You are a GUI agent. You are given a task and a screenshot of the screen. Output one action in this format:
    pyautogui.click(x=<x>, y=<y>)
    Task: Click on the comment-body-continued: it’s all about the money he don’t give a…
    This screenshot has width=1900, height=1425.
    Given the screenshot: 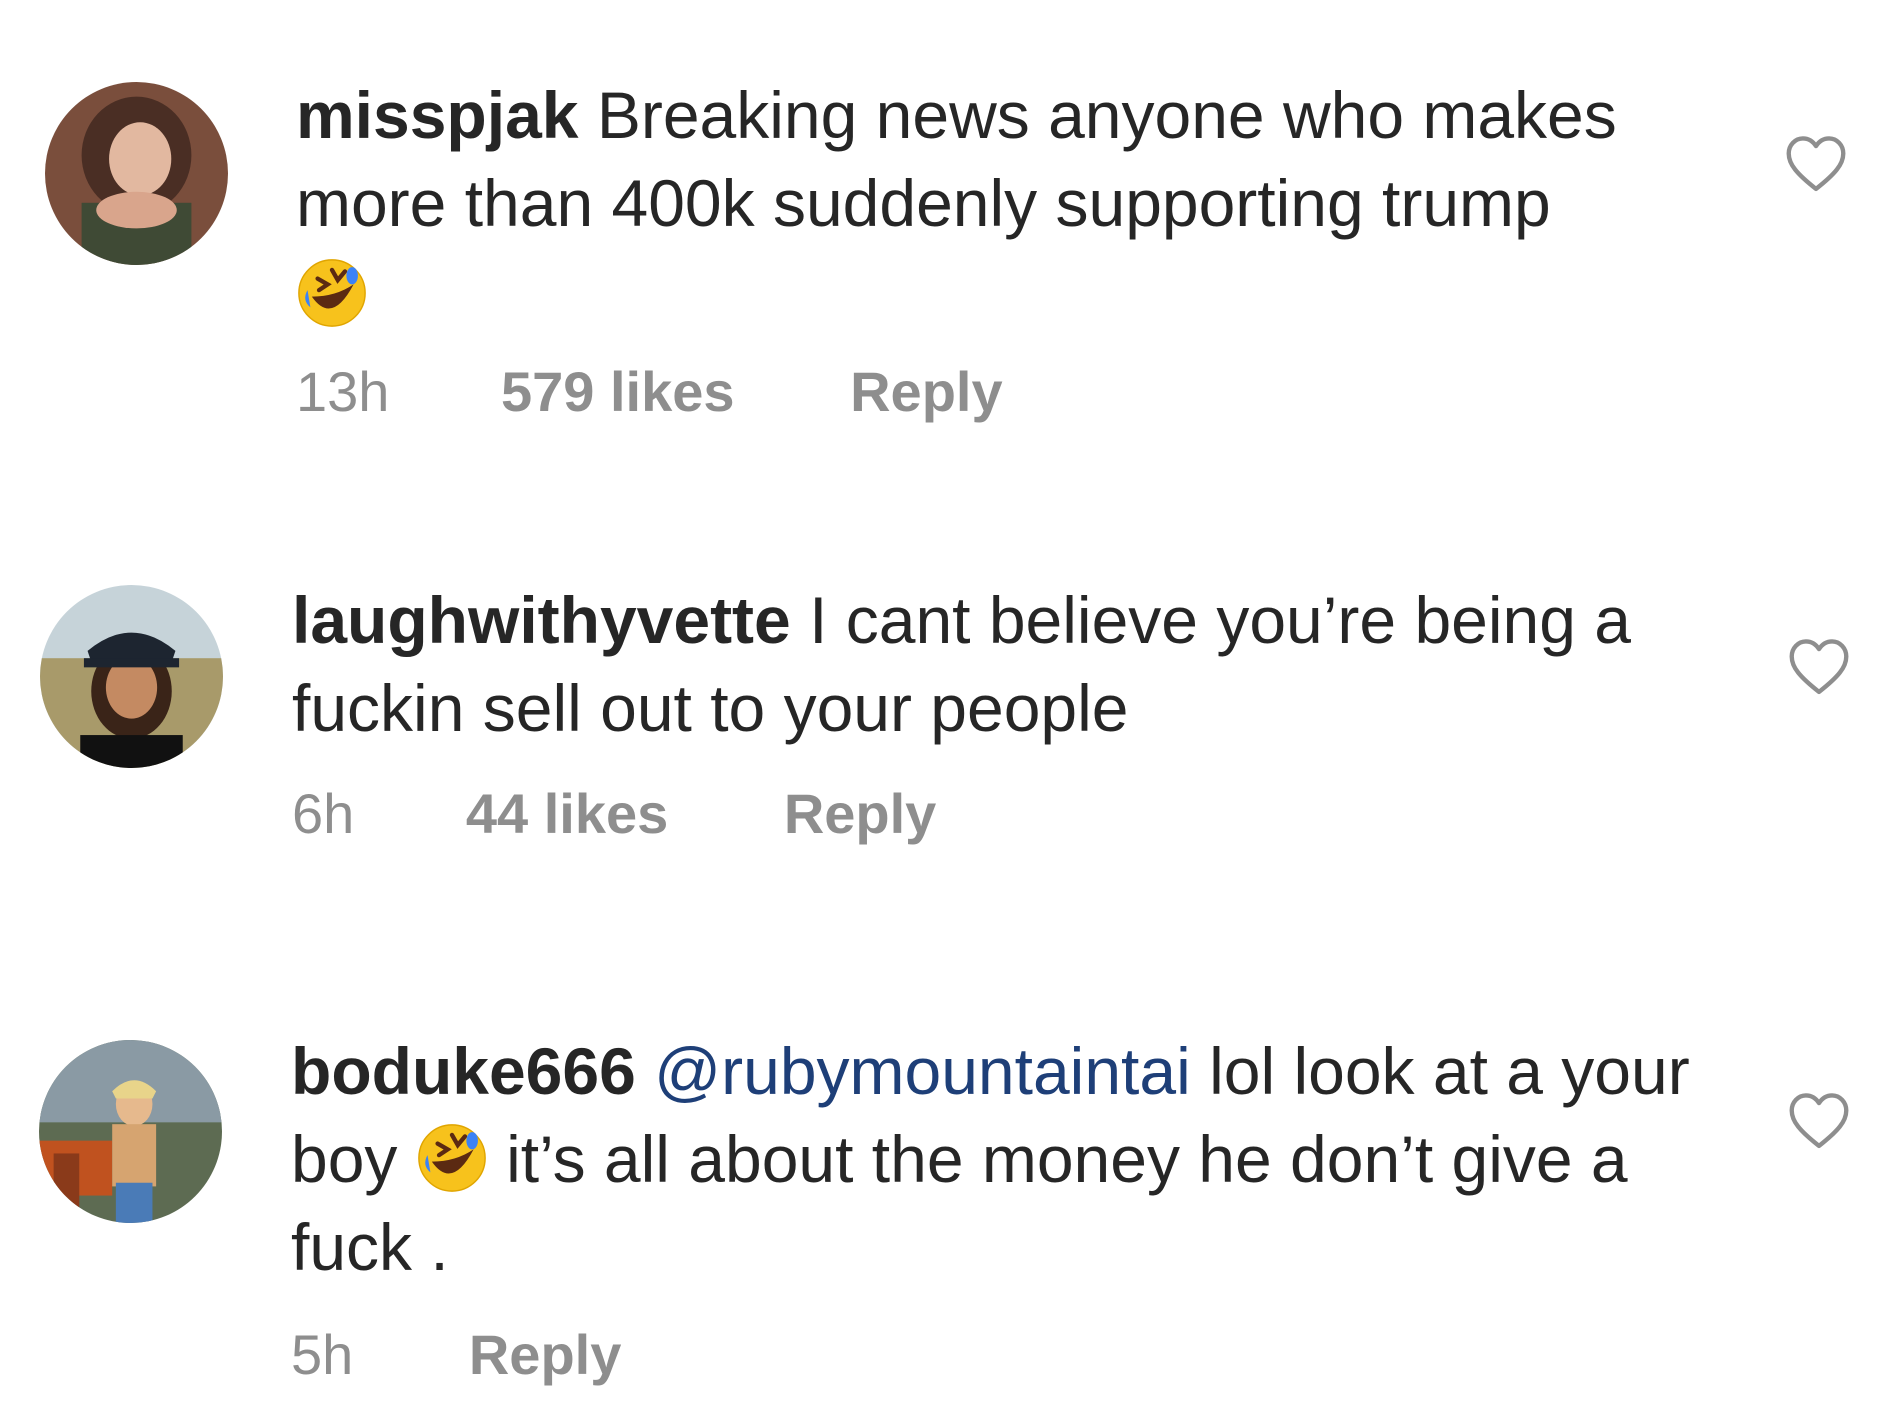 What is the action you would take?
    pyautogui.click(x=959, y=1203)
    